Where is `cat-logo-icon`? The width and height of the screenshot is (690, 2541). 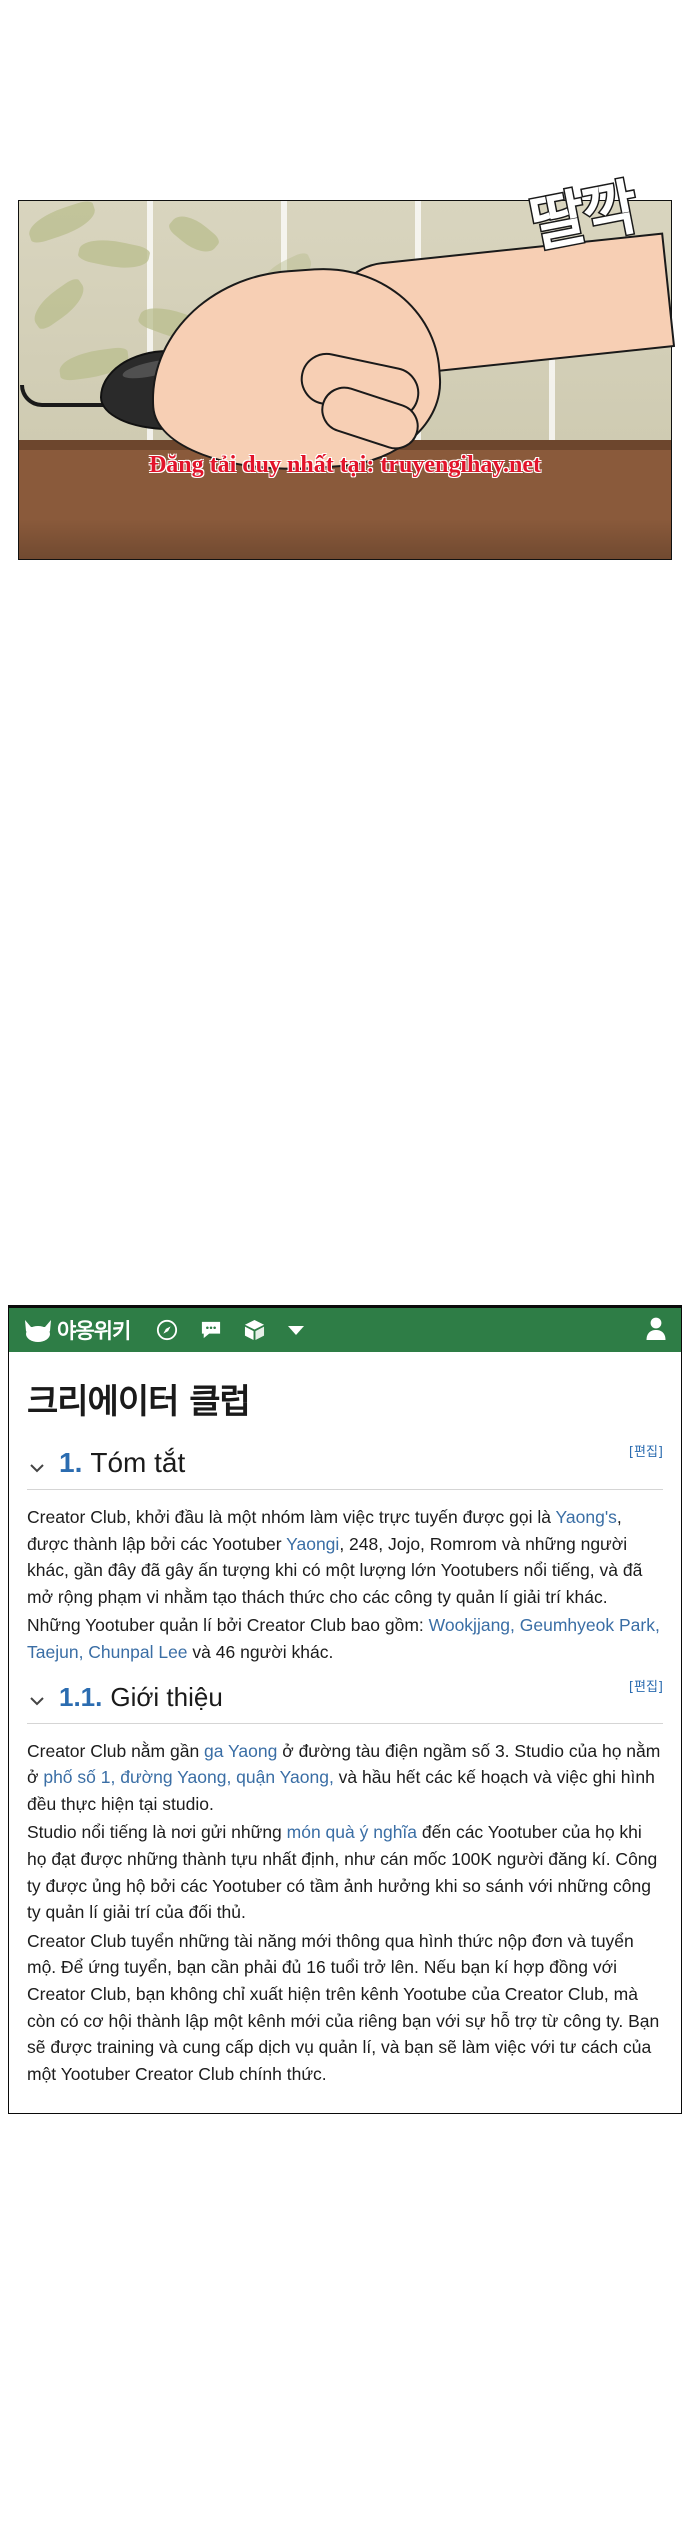
cat-logo-icon is located at coordinates (38, 1330).